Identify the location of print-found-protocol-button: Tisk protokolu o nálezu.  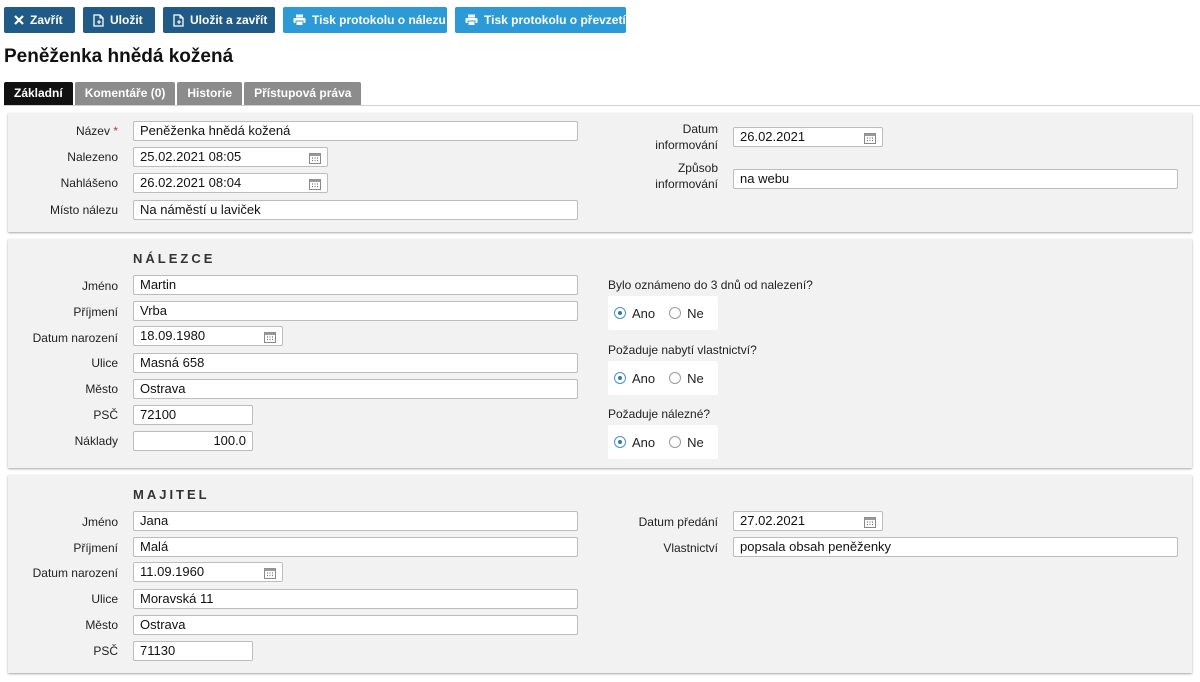
(365, 20).